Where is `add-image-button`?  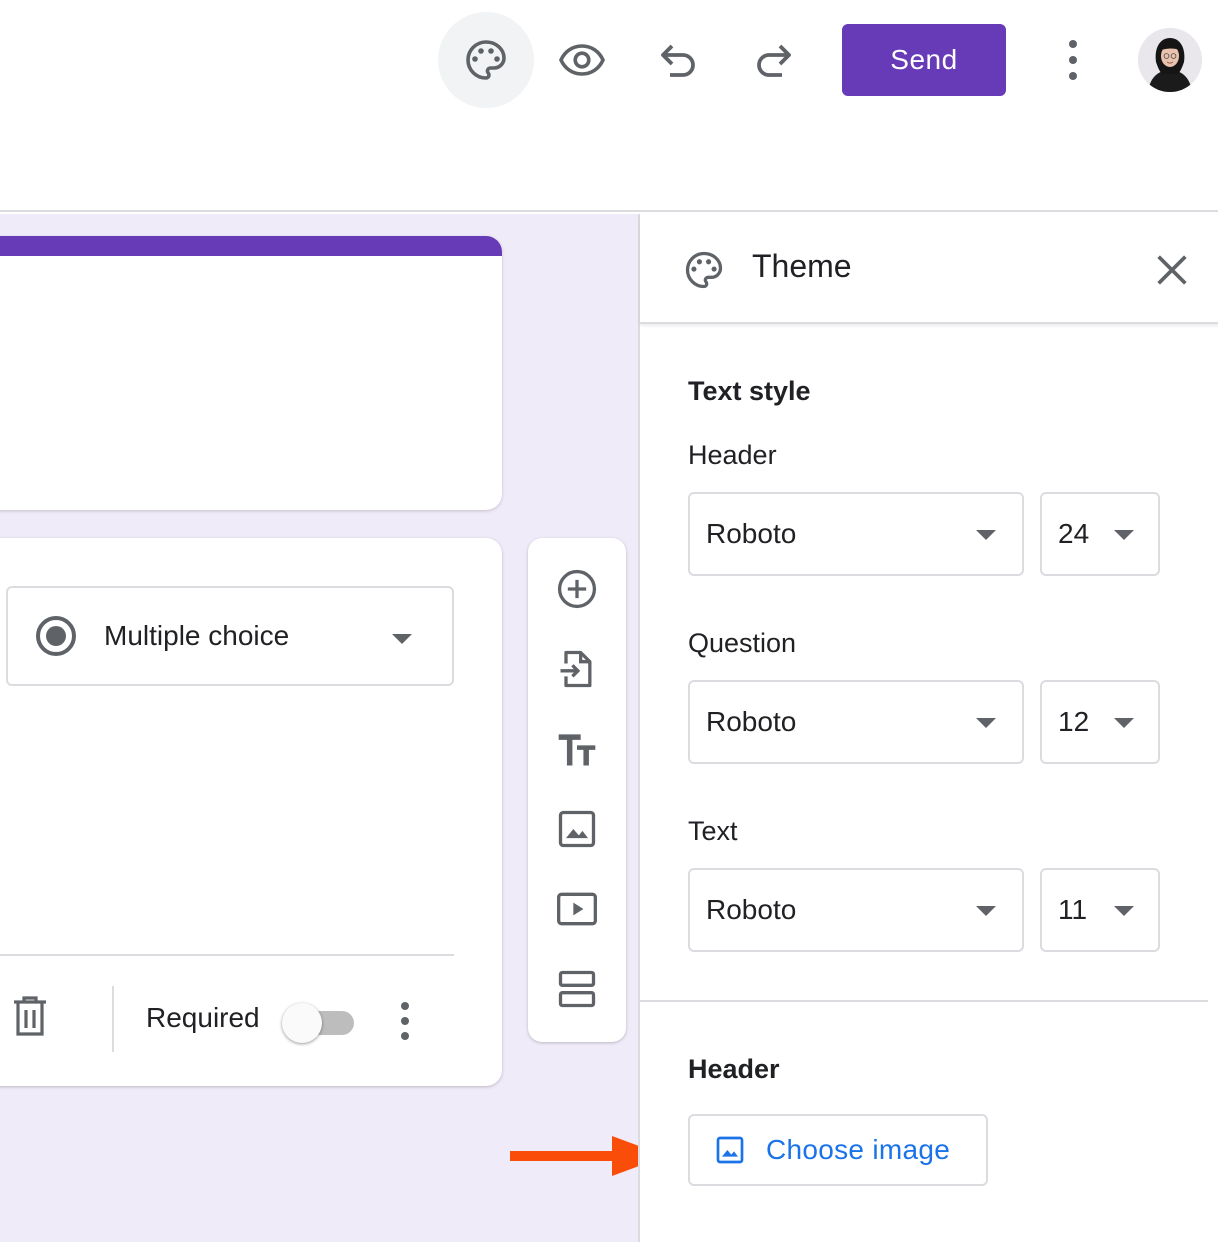
add-image-button is located at coordinates (577, 829).